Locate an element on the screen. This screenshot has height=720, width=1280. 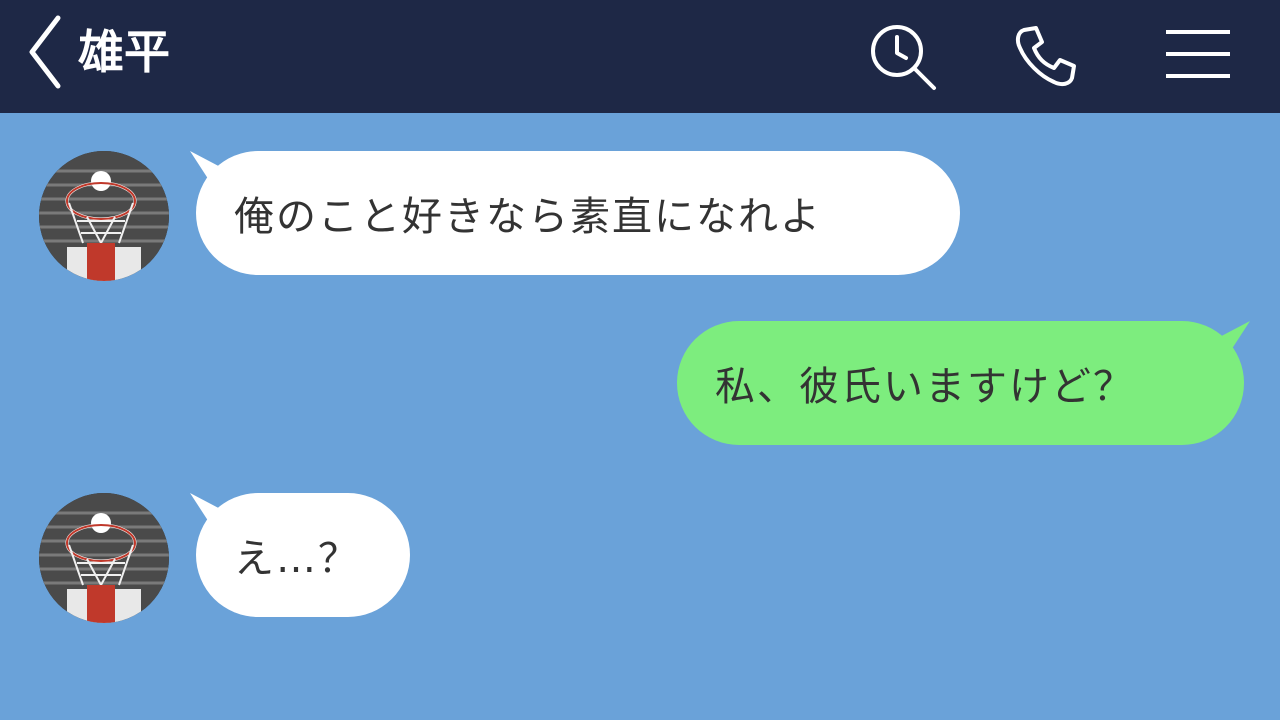
chat-title: 雄平 is located at coordinates (124, 52).